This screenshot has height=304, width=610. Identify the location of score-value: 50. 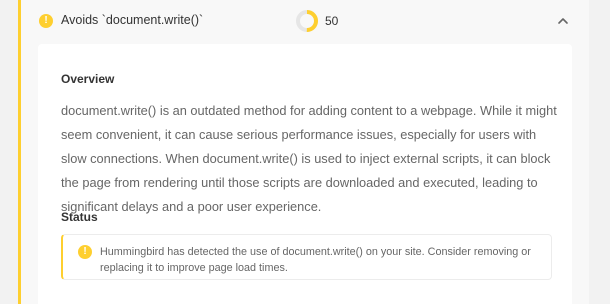
(332, 21).